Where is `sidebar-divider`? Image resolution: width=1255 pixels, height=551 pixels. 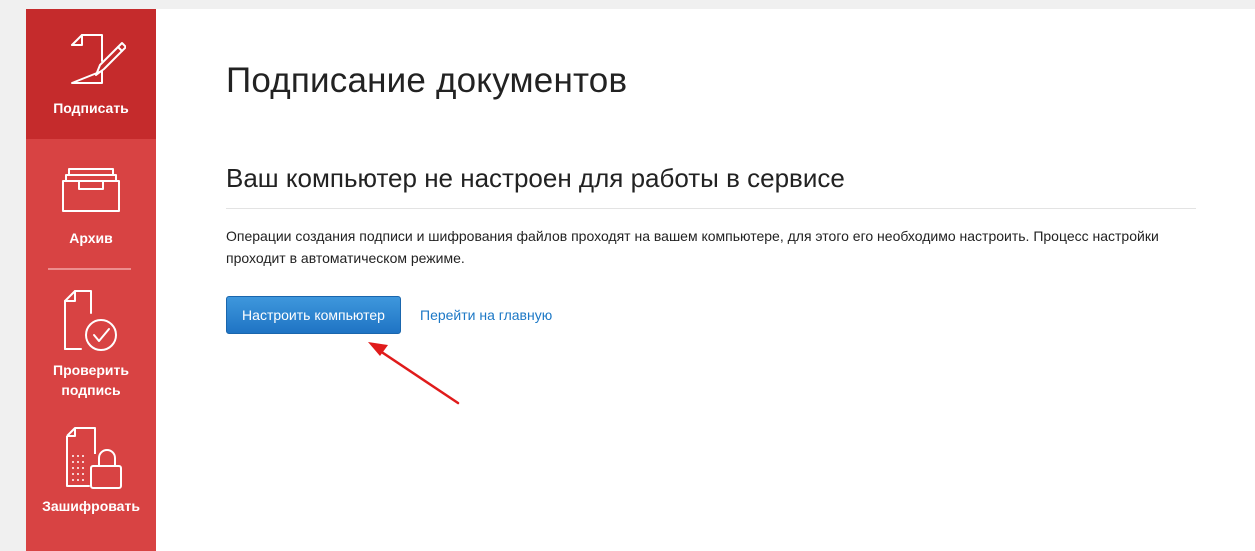
sidebar-divider is located at coordinates (89, 269).